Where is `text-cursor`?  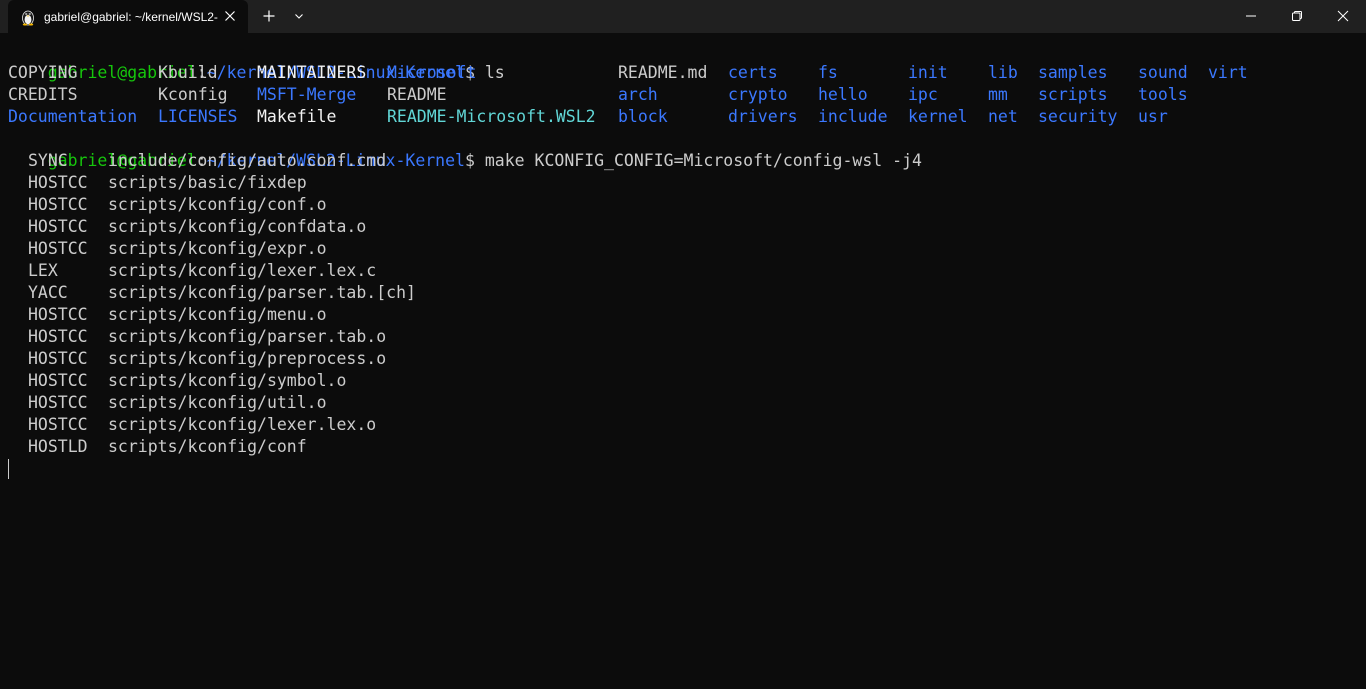 text-cursor is located at coordinates (8, 469).